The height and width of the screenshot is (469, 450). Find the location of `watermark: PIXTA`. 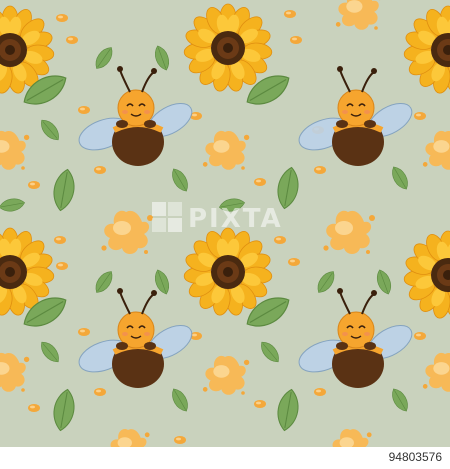

watermark: PIXTA is located at coordinates (235, 218).